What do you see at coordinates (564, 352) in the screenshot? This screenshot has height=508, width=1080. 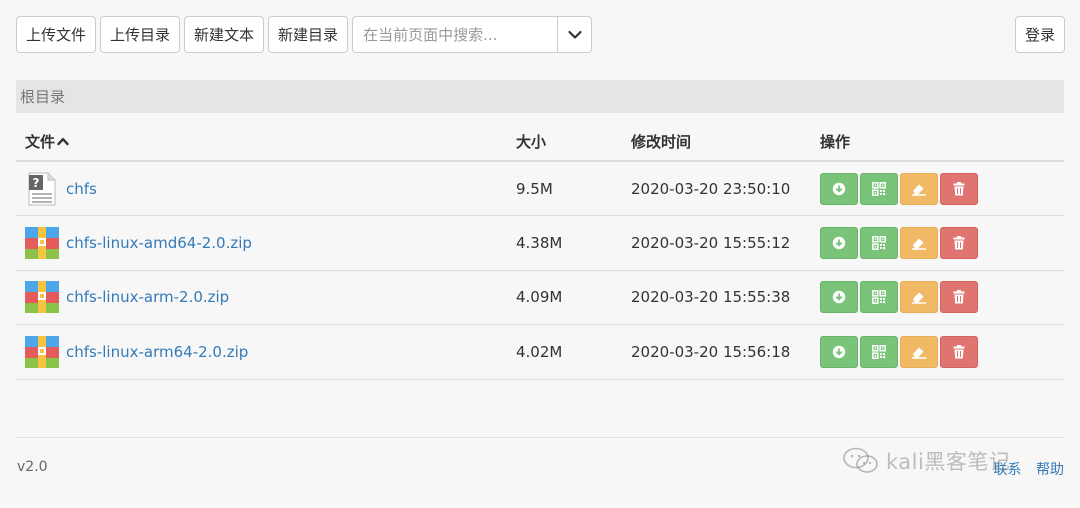 I see `file-size: 4.02M` at bounding box center [564, 352].